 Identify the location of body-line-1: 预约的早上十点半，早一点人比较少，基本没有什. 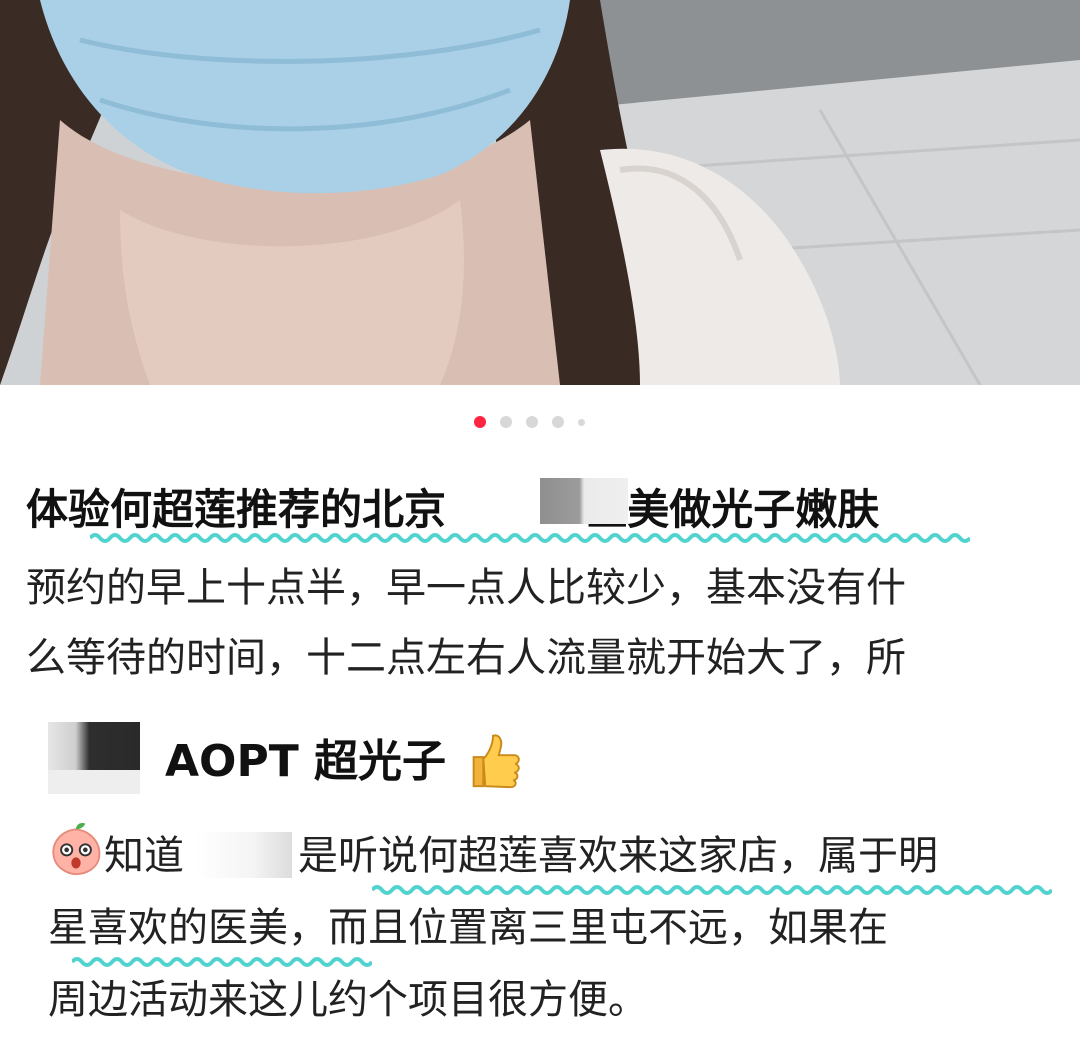
(466, 588).